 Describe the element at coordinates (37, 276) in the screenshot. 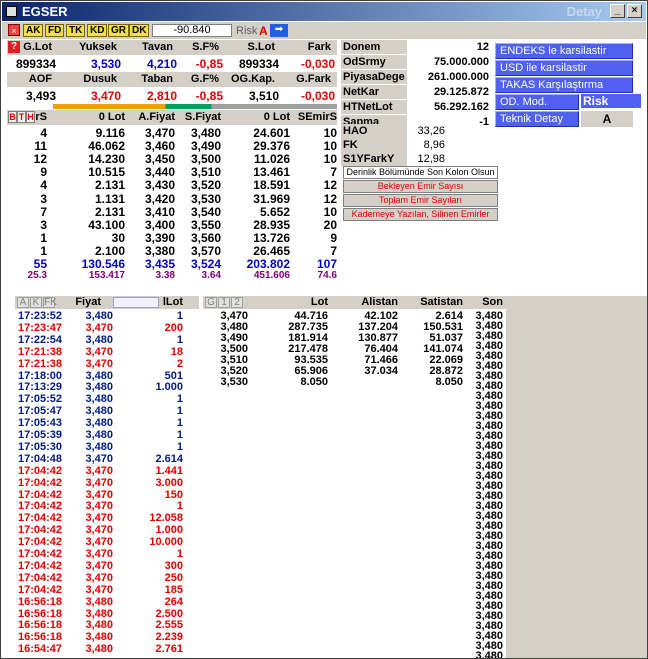

I see `depth-avg: 25.3` at that location.